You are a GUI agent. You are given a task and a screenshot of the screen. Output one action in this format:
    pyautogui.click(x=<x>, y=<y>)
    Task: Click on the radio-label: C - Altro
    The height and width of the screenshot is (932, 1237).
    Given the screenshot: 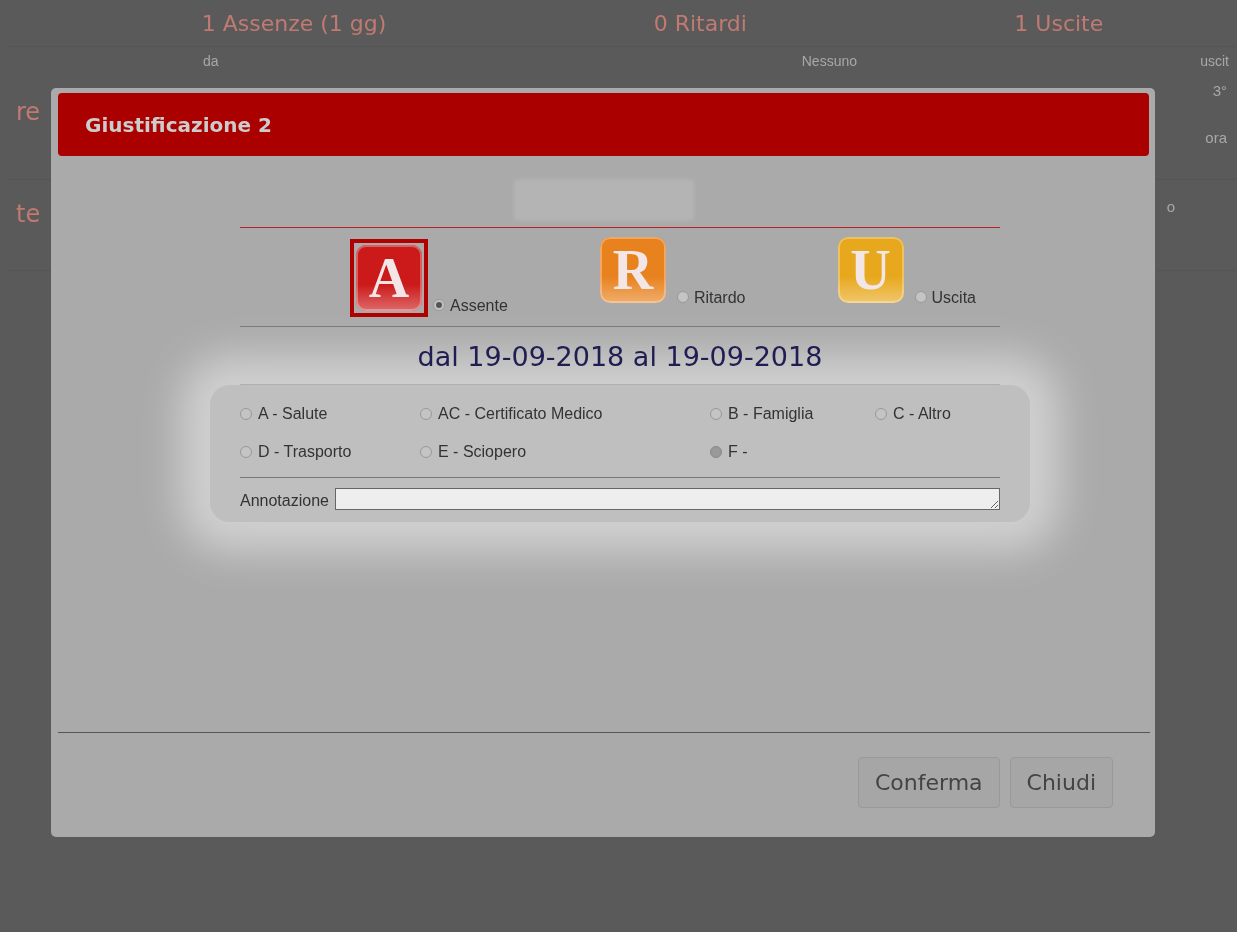 What is the action you would take?
    pyautogui.click(x=922, y=414)
    